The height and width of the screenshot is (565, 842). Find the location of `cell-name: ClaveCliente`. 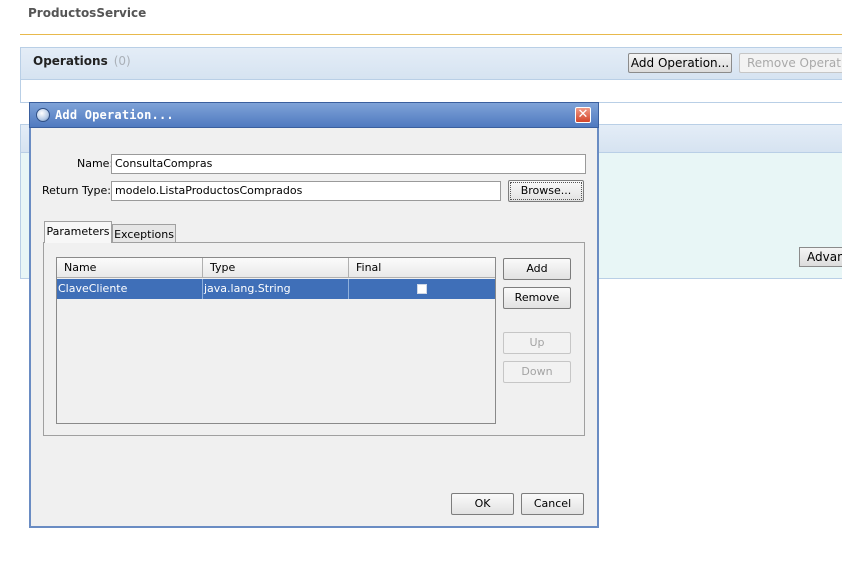

cell-name: ClaveCliente is located at coordinates (130, 289).